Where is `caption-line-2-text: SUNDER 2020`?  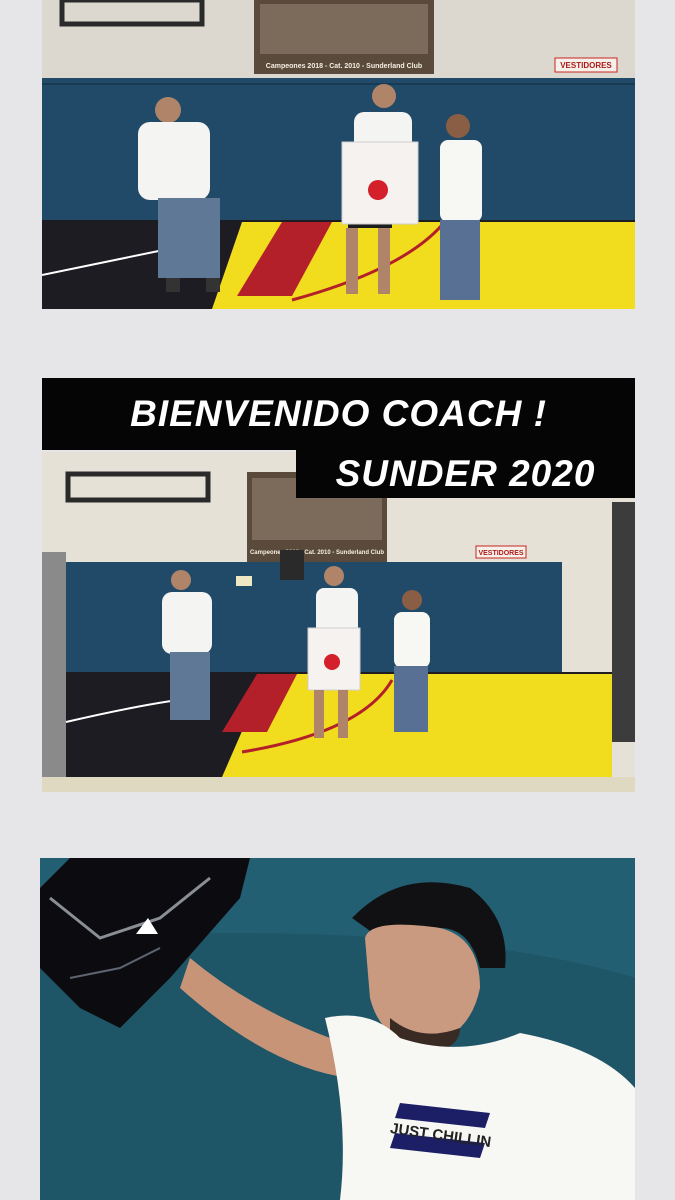 caption-line-2-text: SUNDER 2020 is located at coordinates (465, 473).